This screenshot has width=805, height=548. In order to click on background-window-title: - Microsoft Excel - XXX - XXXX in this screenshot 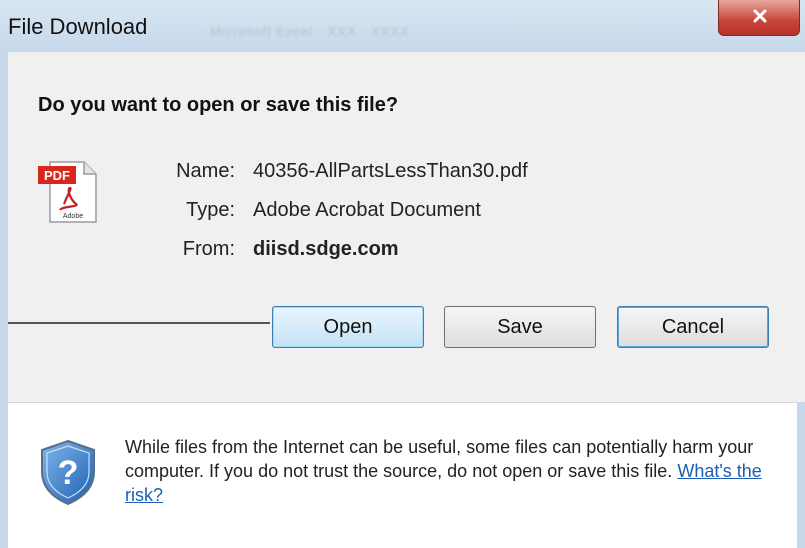, I will do `click(305, 31)`.